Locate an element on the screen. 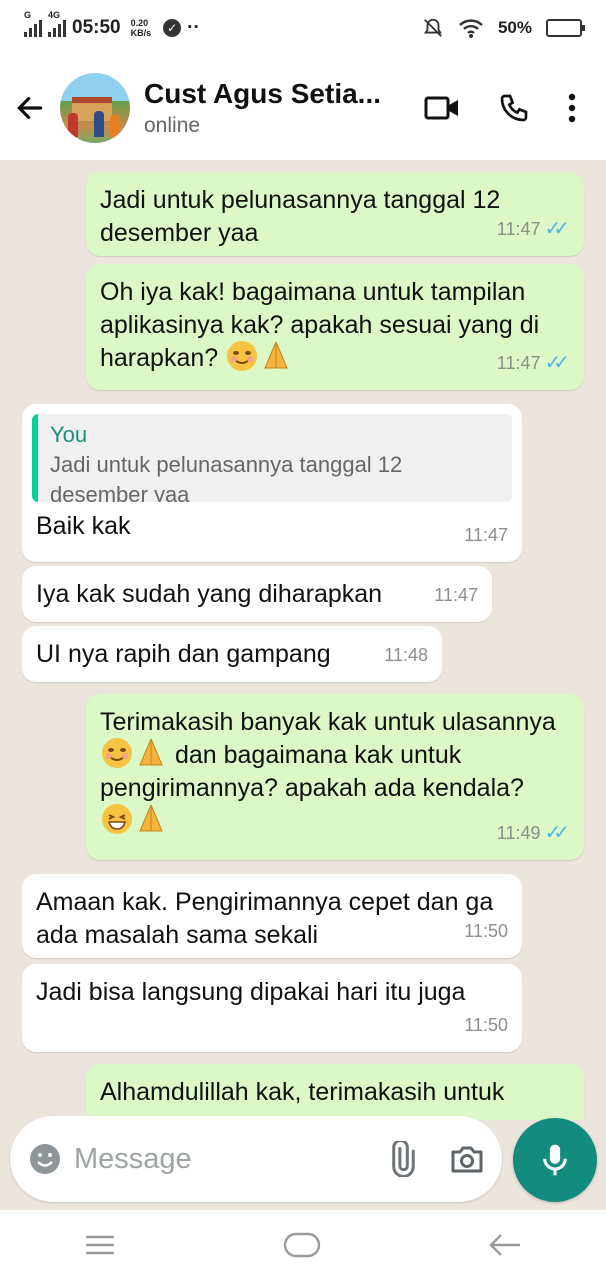 The image size is (606, 1280). message-input is located at coordinates (214, 1159).